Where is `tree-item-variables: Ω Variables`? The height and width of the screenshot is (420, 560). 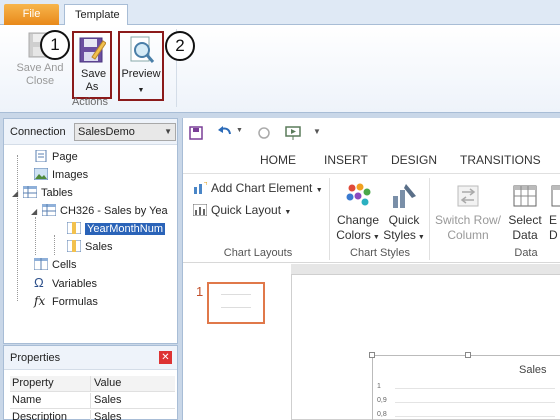
tree-item-variables: Ω Variables is located at coordinates (65, 283).